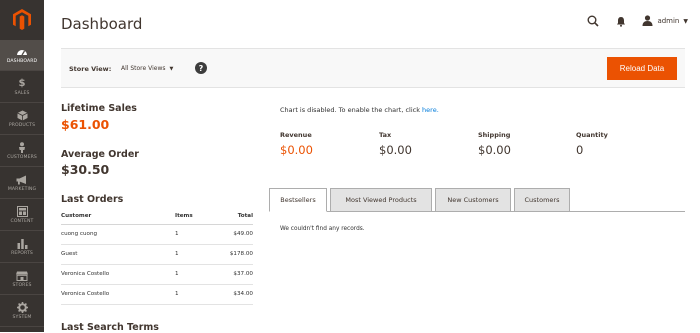 The width and height of the screenshot is (700, 333). Describe the element at coordinates (22, 115) in the screenshot. I see `cube-icon` at that location.